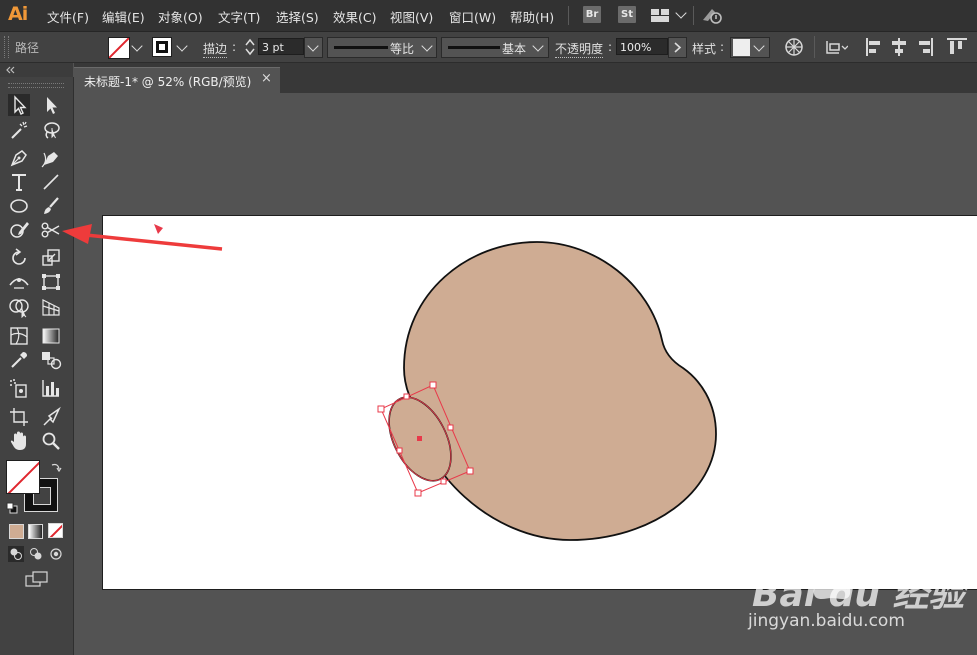  I want to click on watermark-url: jingyan.baidu.com, so click(826, 621).